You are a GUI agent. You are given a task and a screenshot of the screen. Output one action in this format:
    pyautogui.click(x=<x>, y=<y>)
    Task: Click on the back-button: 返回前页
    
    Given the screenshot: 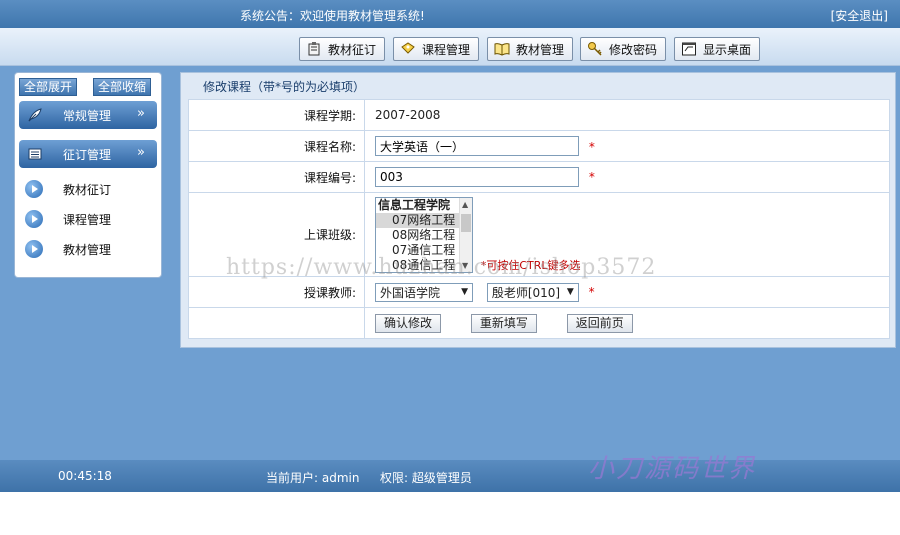 What is the action you would take?
    pyautogui.click(x=599, y=323)
    